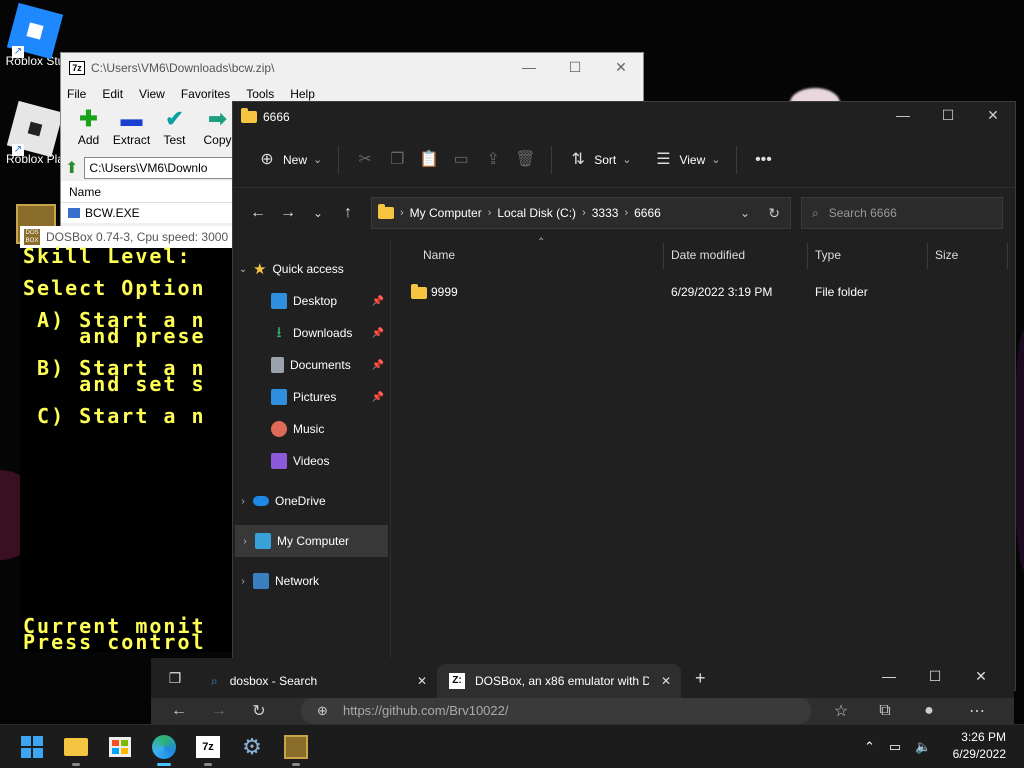 The image size is (1024, 768). I want to click on extract-button: ▬ Extract, so click(131, 130).